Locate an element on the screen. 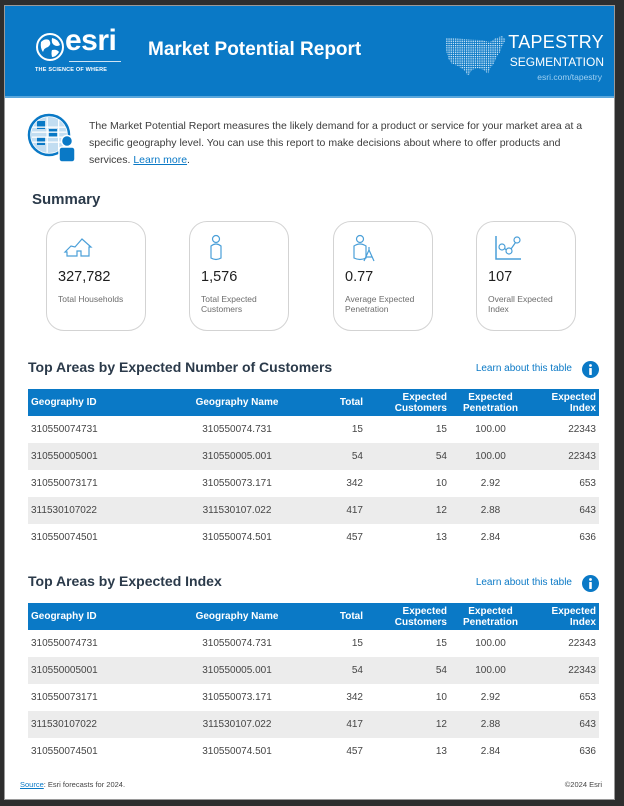  intro-suffix: . is located at coordinates (188, 160).